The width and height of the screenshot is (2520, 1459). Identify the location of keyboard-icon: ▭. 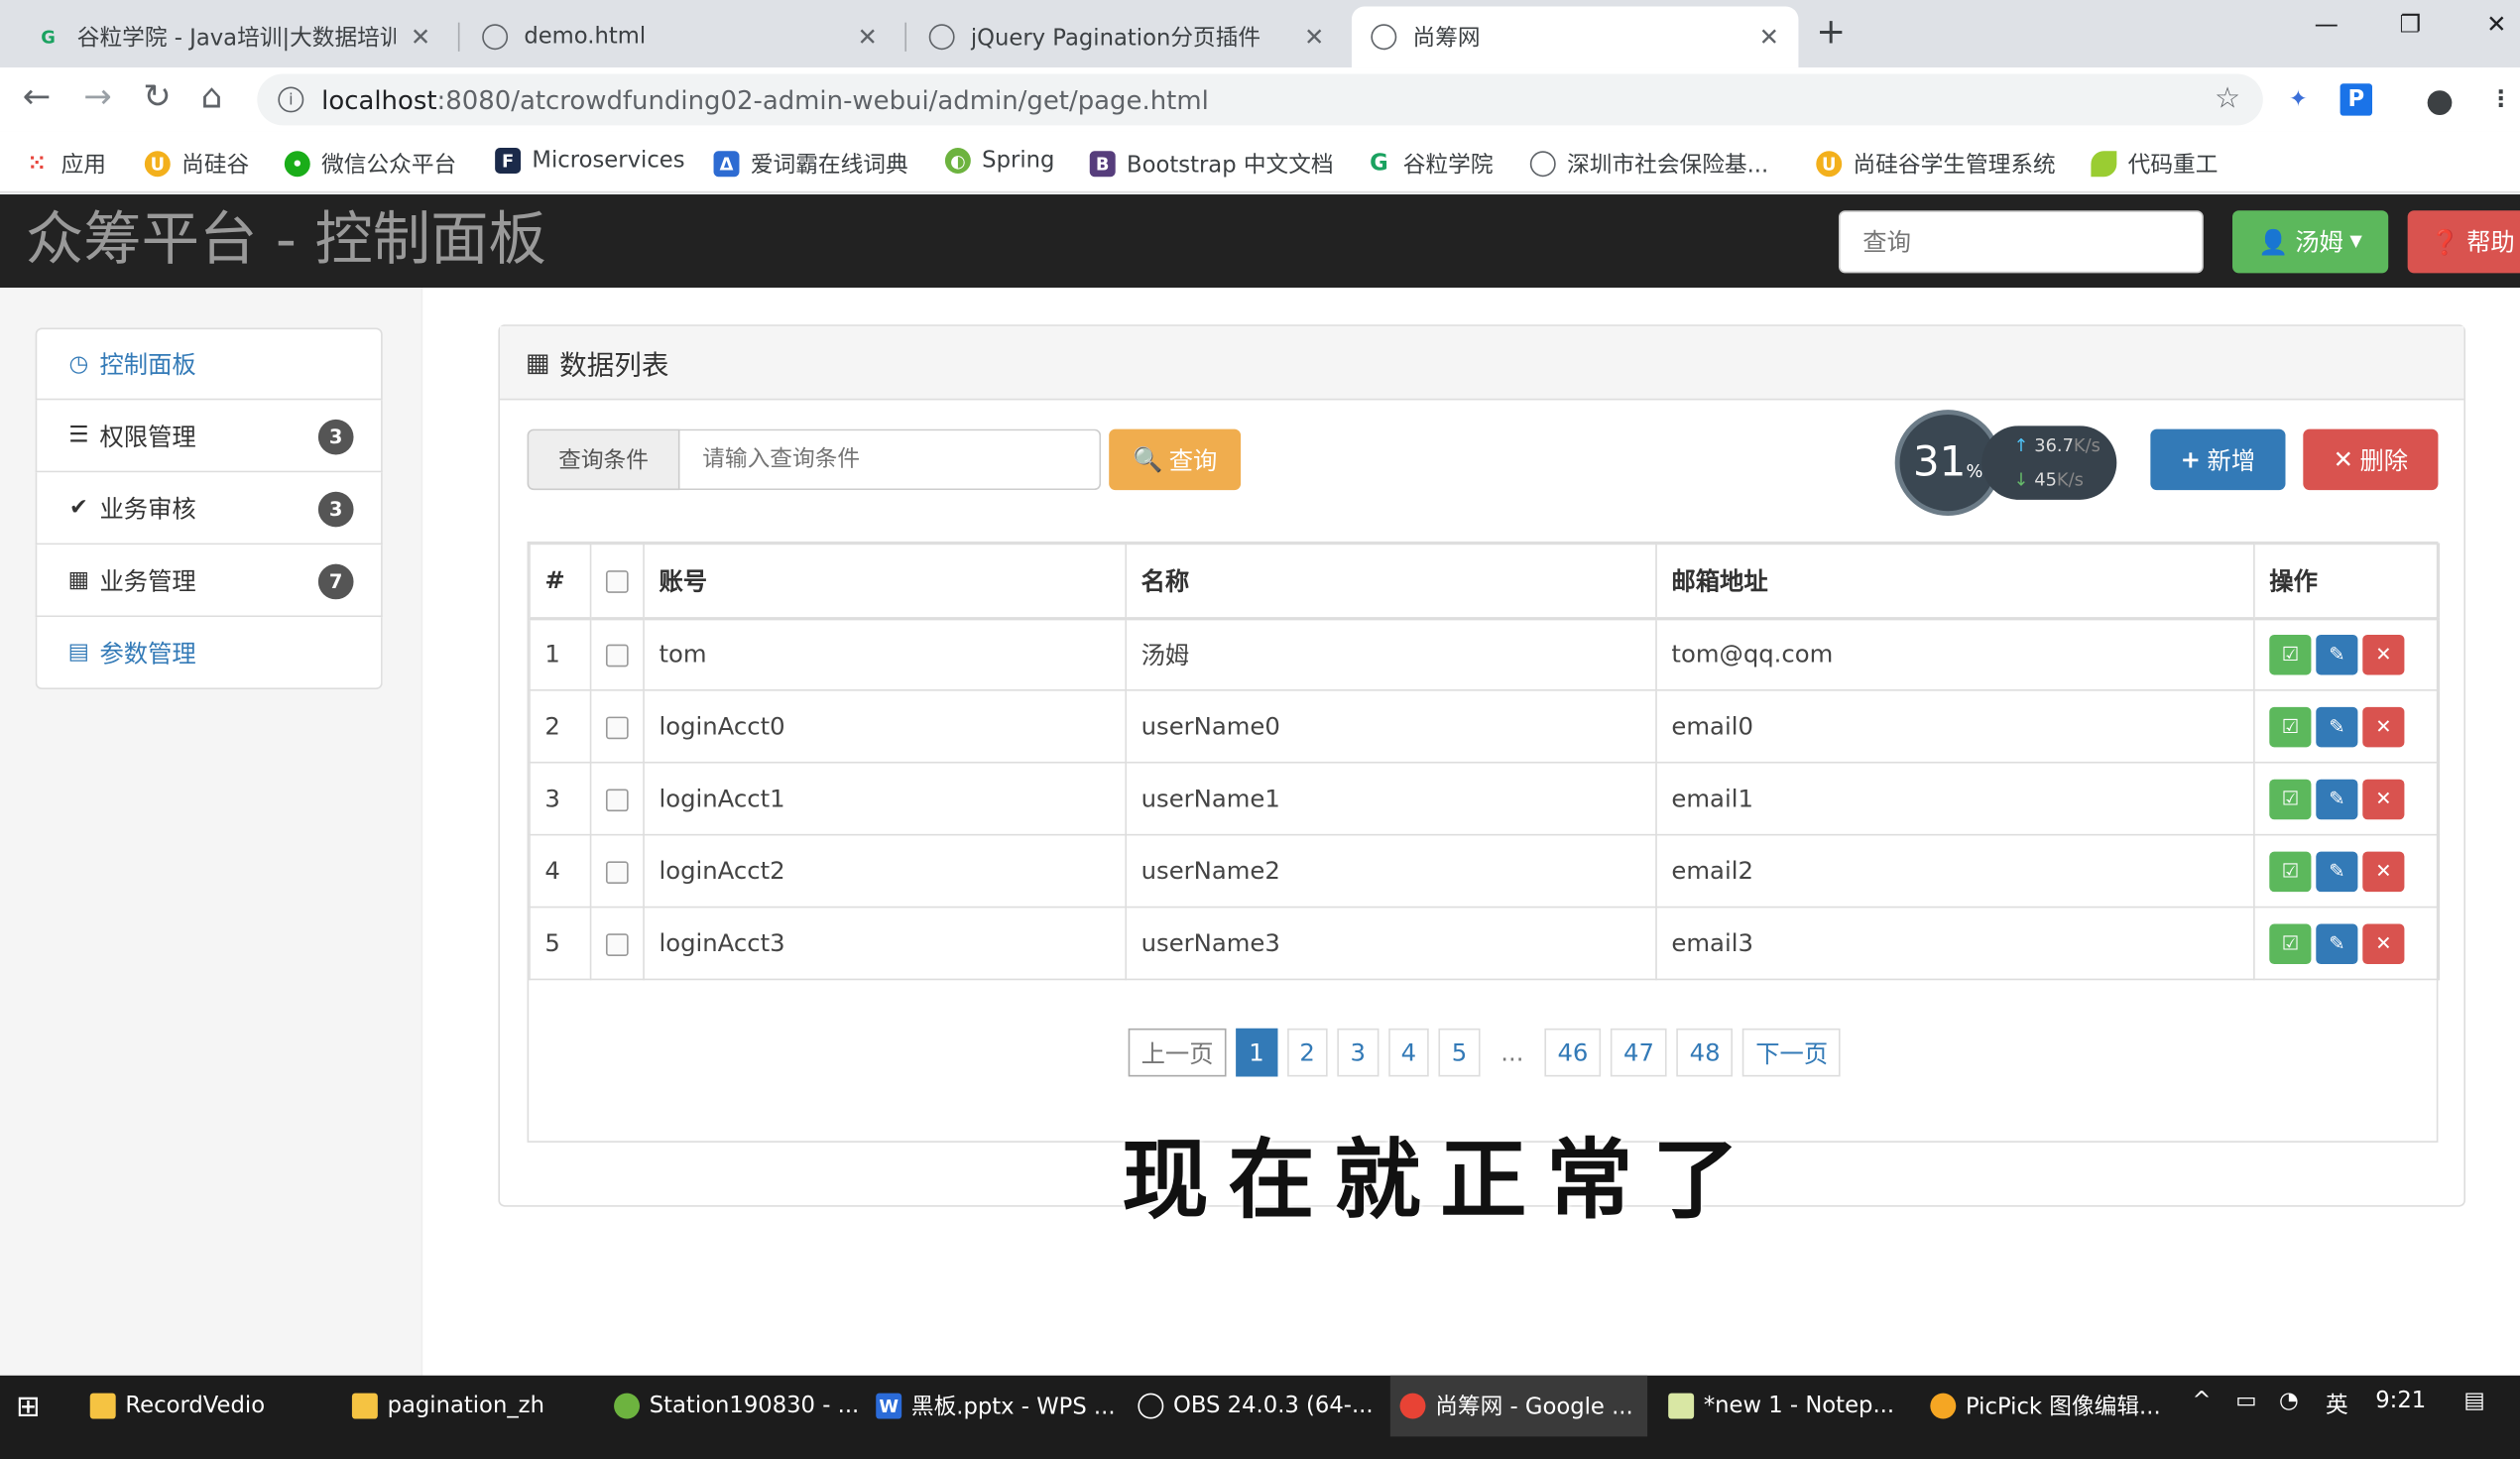
(2245, 1401).